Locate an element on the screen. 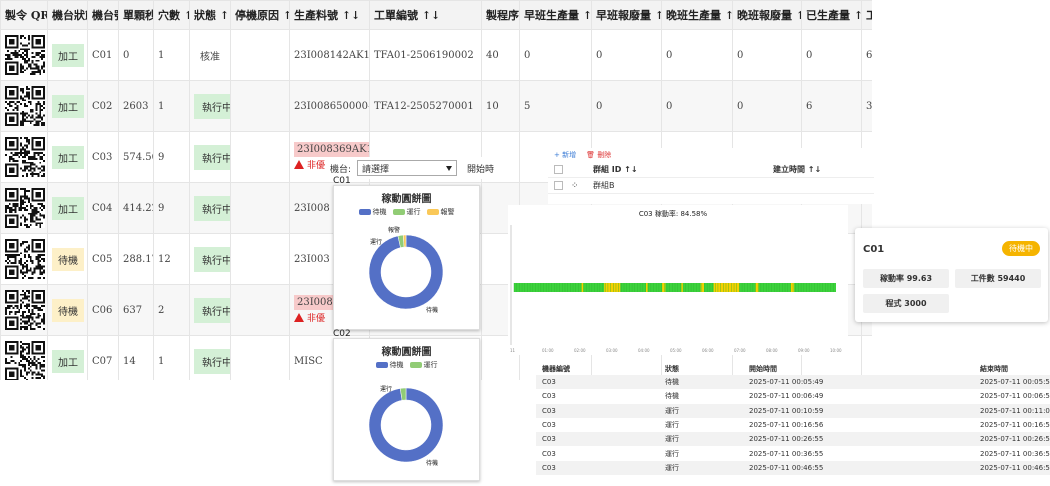 This screenshot has height=486, width=1050. col-header-state: 狀態 ↑↓ is located at coordinates (210, 15).